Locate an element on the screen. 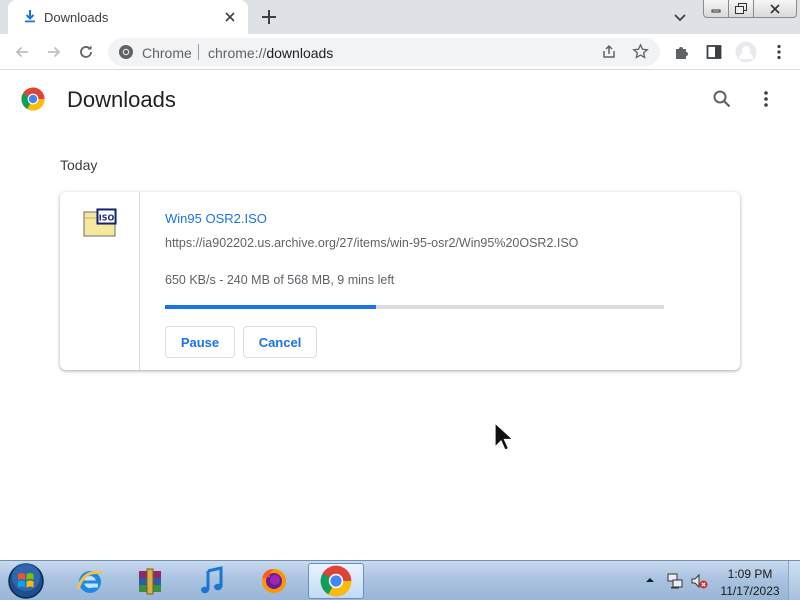 The image size is (800, 600). restore-button is located at coordinates (741, 9).